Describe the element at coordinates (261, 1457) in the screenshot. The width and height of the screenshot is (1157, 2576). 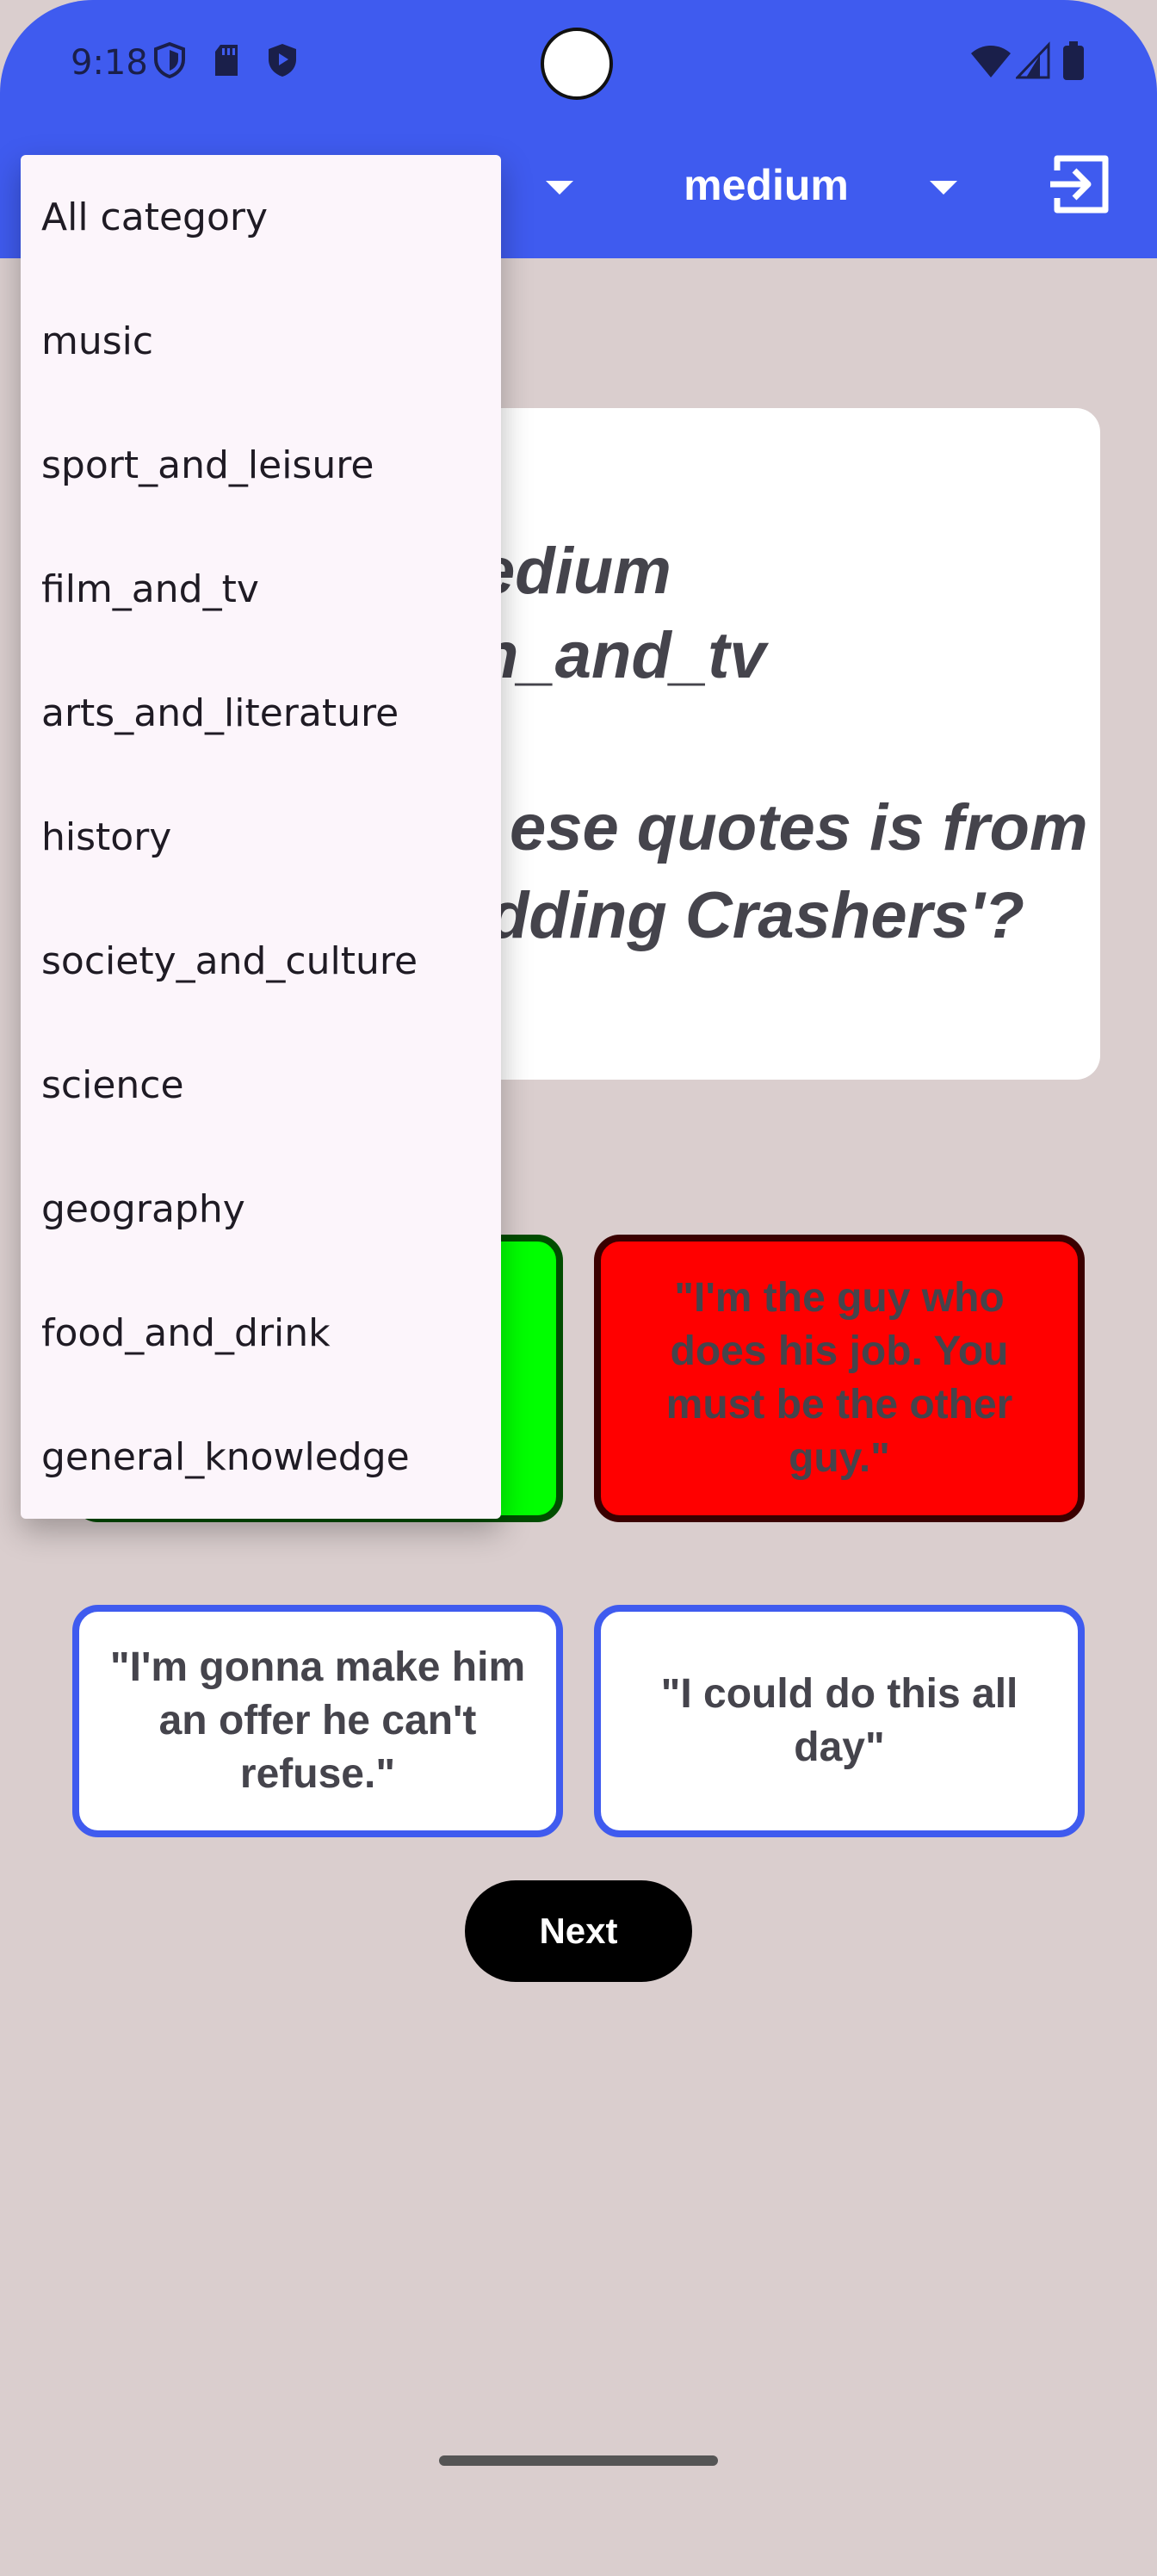
I see `menu-item-general-knowledge: general_knowledge` at that location.